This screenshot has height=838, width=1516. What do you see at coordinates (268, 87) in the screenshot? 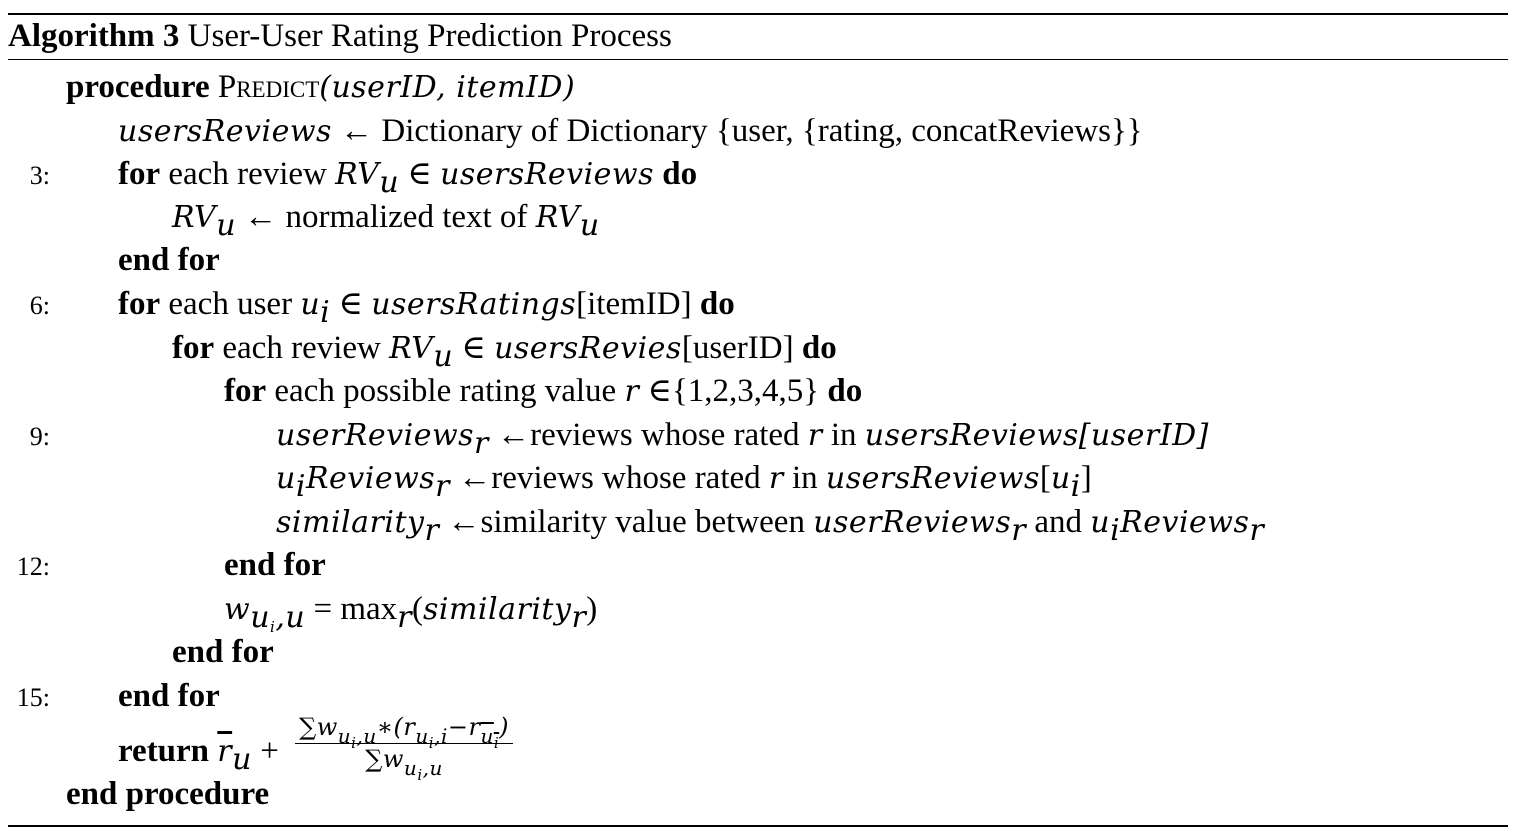
I see `procedure-name: Predict` at bounding box center [268, 87].